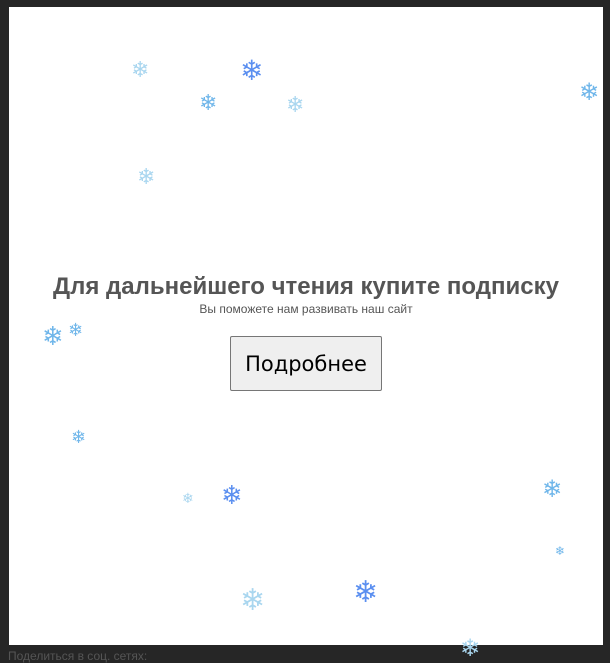  Describe the element at coordinates (306, 309) in the screenshot. I see `paywall-subtitle: Вы поможете нам развивать наш сайт` at that location.